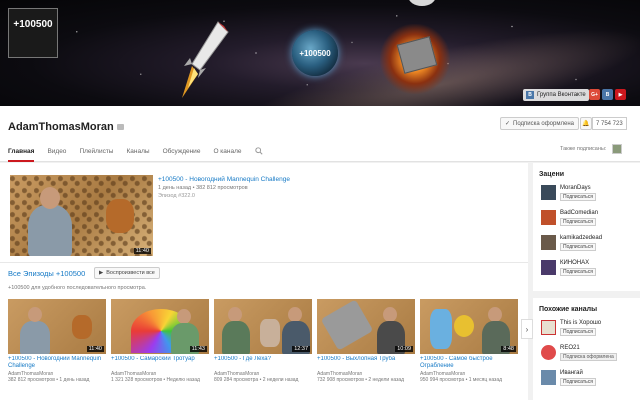 The height and width of the screenshot is (400, 640). Describe the element at coordinates (366, 326) in the screenshot. I see `video-thumbnail: 10:09` at that location.